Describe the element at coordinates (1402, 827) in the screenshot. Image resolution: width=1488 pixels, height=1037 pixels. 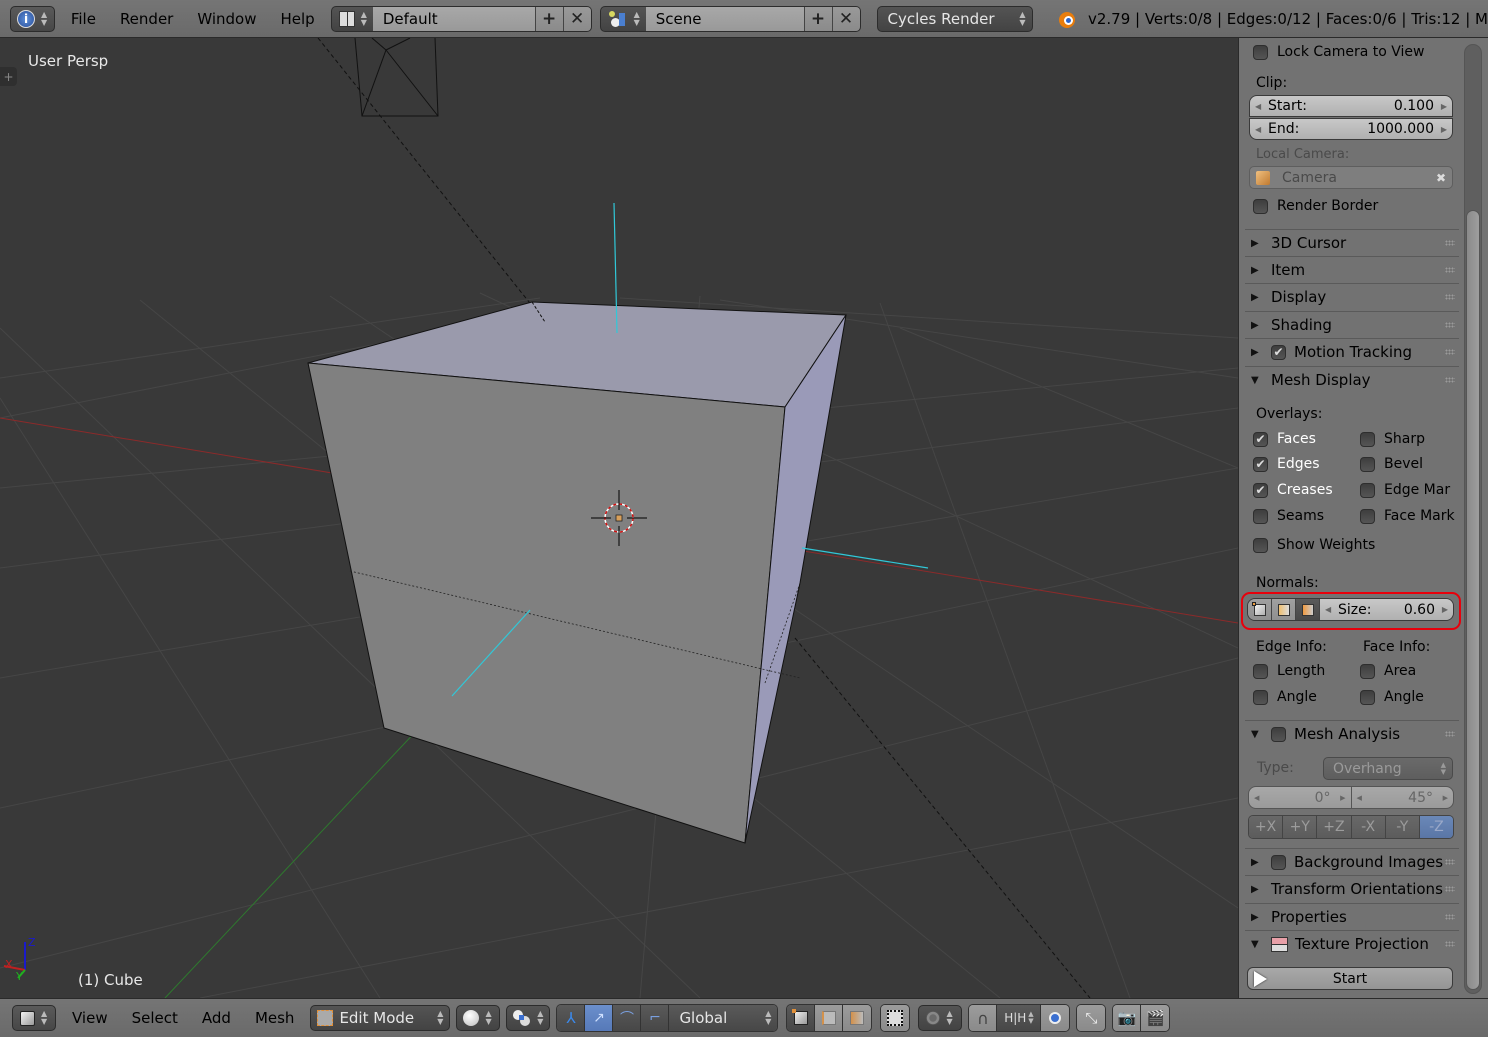
I see `axis-button-minus-y: -Y` at that location.